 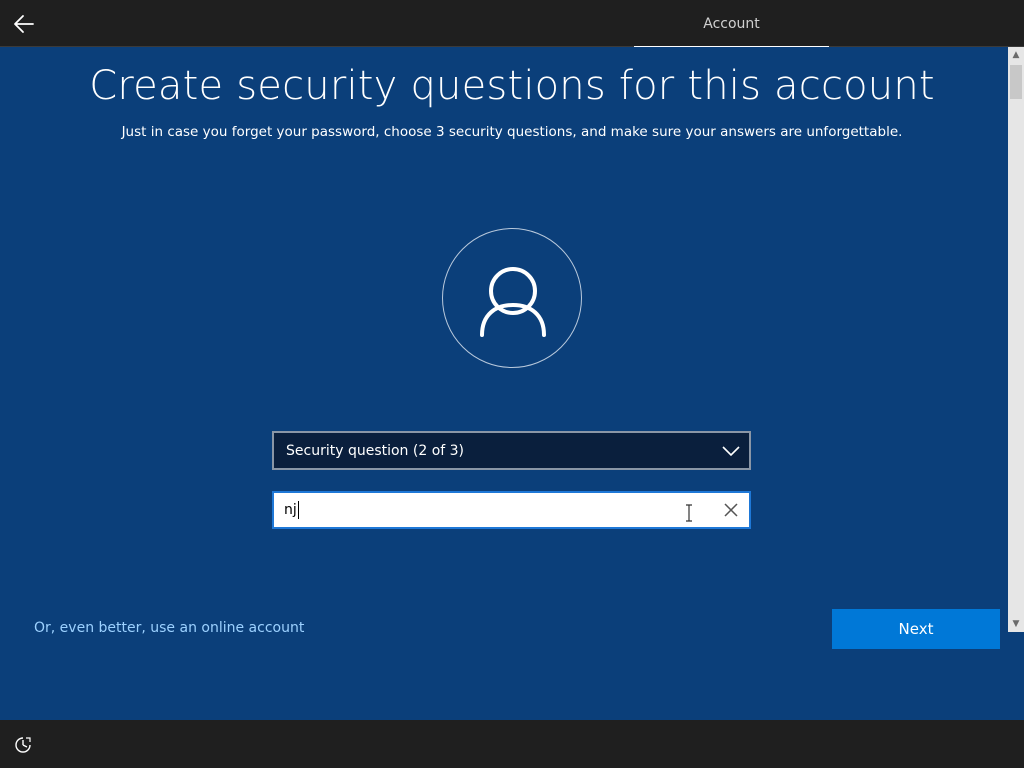 What do you see at coordinates (512, 744) in the screenshot?
I see `bottom-bar` at bounding box center [512, 744].